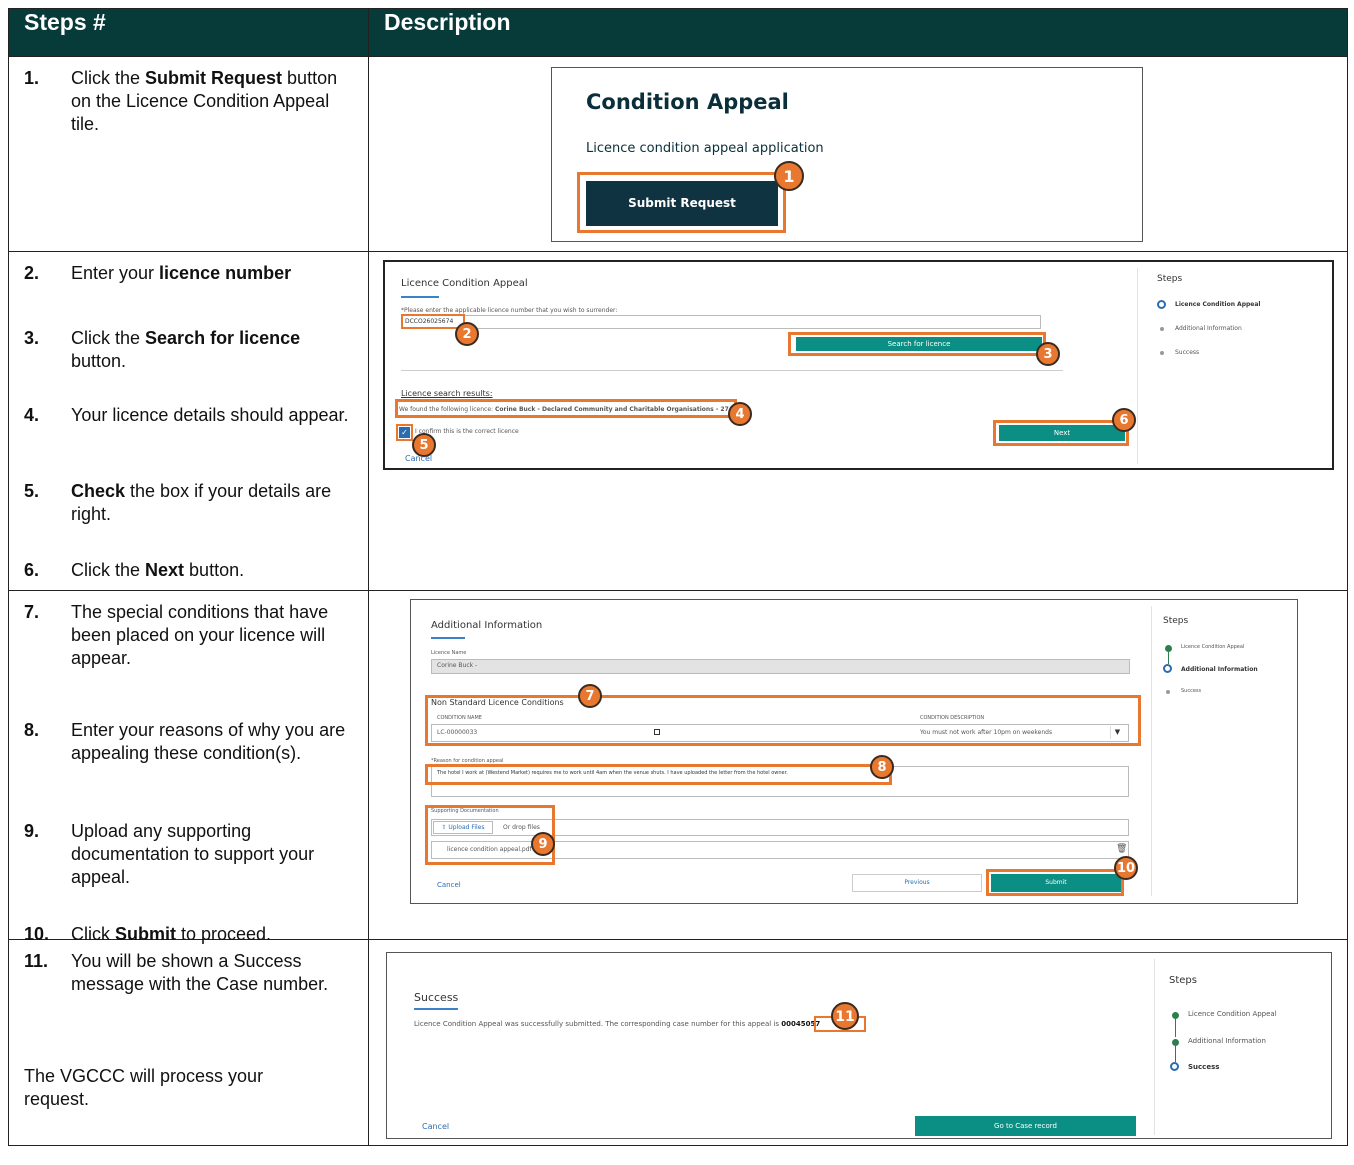 The width and height of the screenshot is (1354, 1165). Describe the element at coordinates (447, 393) in the screenshot. I see `search-results-label: Licence search results:` at that location.